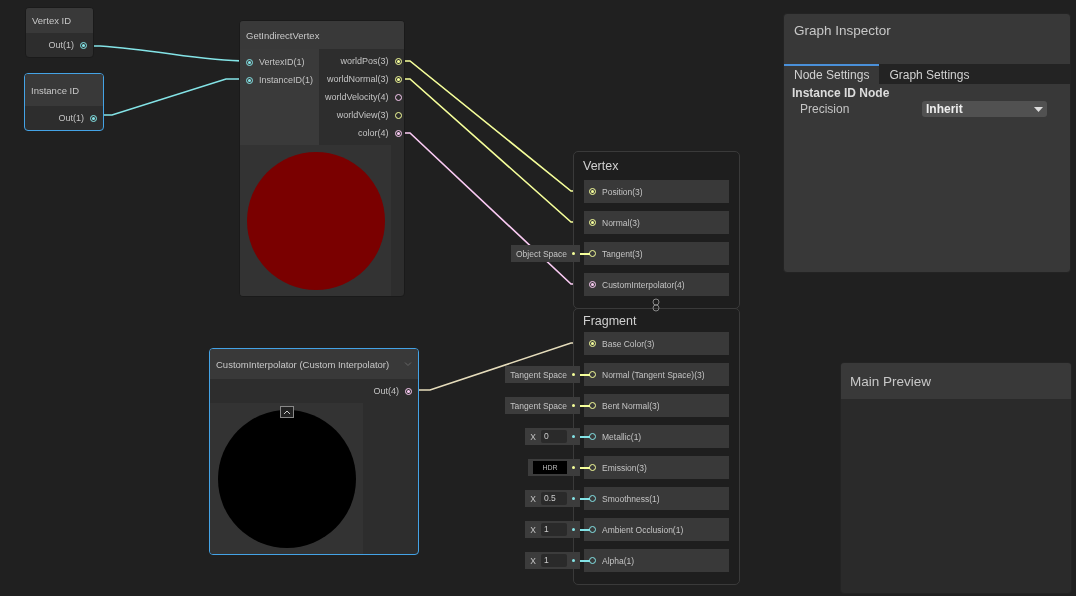  What do you see at coordinates (832, 74) in the screenshot?
I see `tab: Node Settings` at bounding box center [832, 74].